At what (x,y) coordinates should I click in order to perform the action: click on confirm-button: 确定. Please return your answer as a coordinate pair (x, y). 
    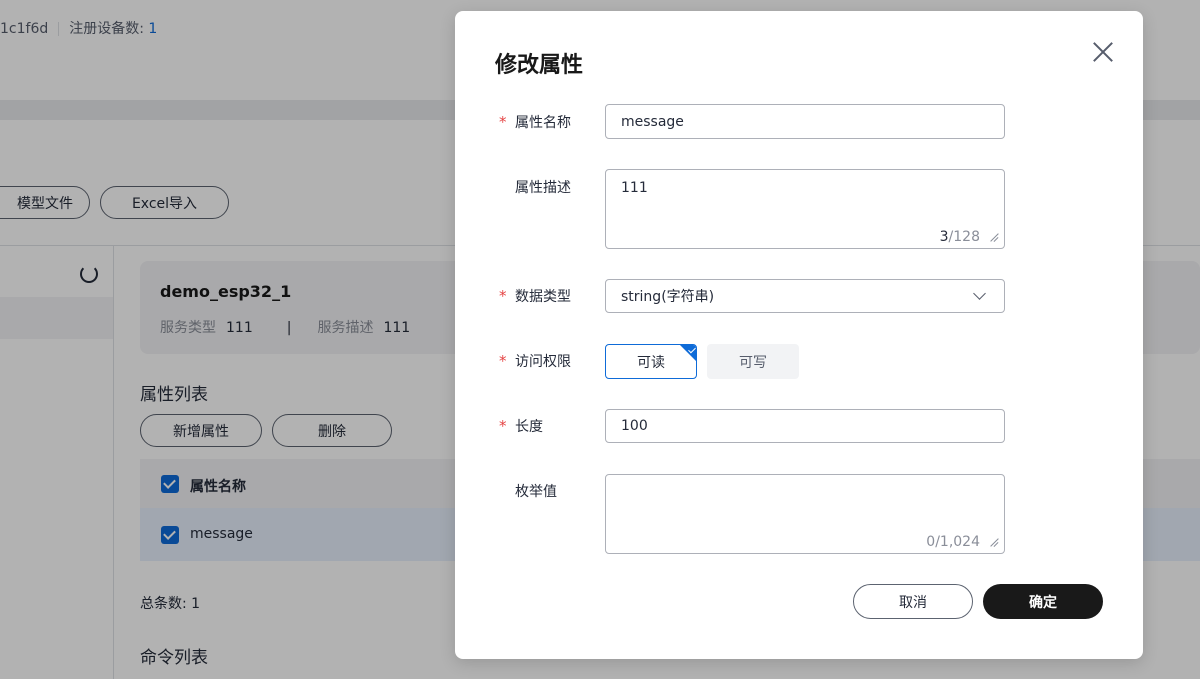
    Looking at the image, I should click on (1043, 601).